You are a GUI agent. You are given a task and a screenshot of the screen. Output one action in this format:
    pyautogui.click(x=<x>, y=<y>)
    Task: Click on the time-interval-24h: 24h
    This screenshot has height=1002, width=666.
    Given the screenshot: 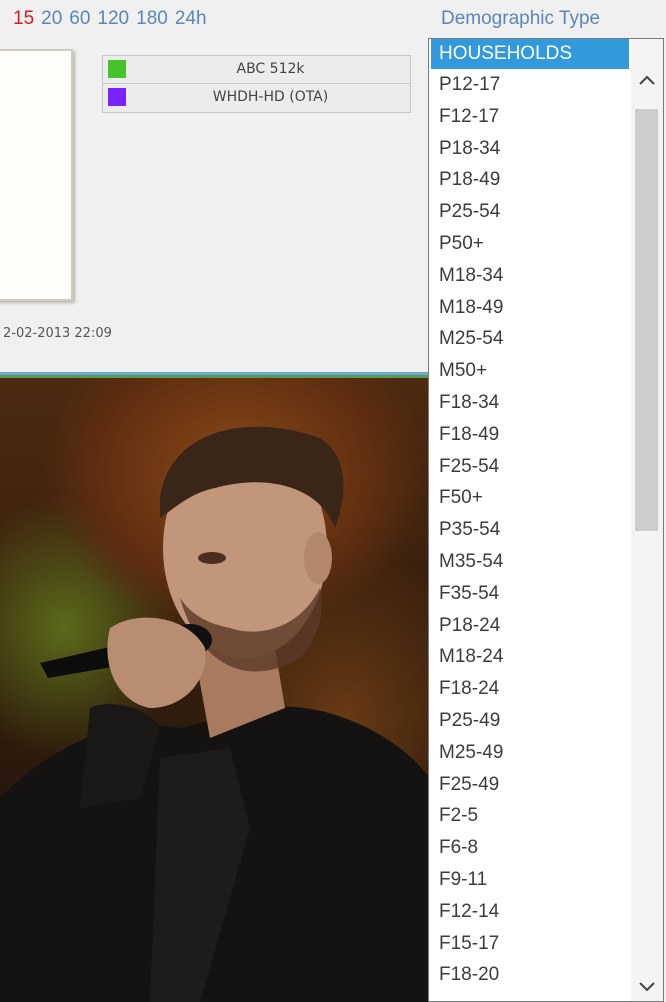 What is the action you would take?
    pyautogui.click(x=191, y=18)
    